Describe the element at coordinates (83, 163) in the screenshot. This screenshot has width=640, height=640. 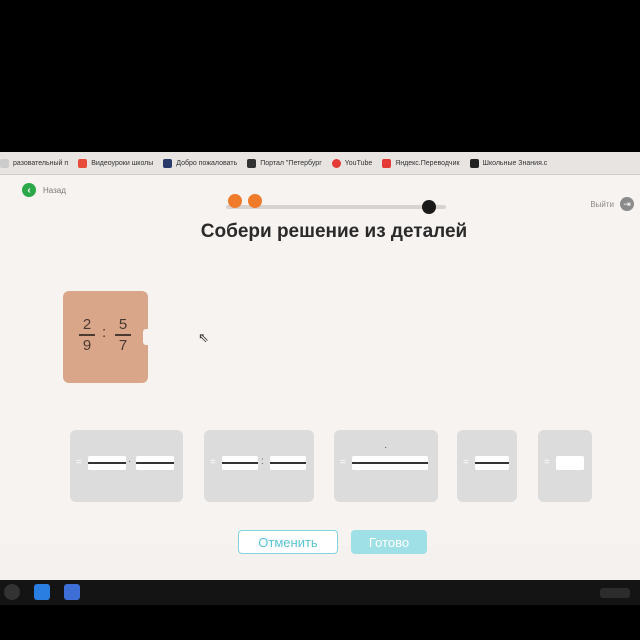
I see `play-icon` at that location.